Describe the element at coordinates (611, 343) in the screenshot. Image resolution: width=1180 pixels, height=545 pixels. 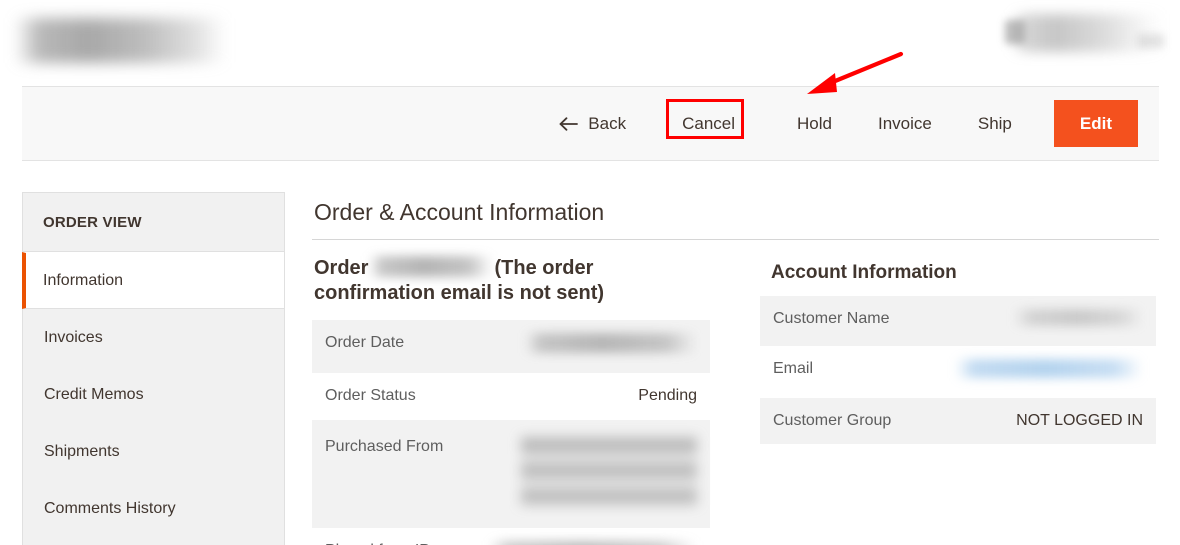
I see `order-date-redacted` at that location.